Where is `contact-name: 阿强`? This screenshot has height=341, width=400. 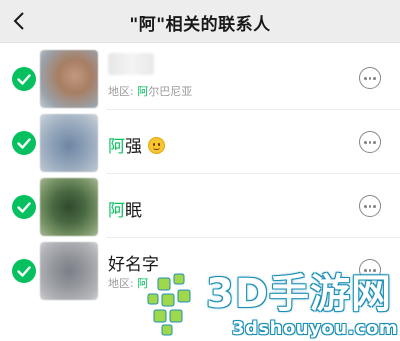 contact-name: 阿强 is located at coordinates (136, 144).